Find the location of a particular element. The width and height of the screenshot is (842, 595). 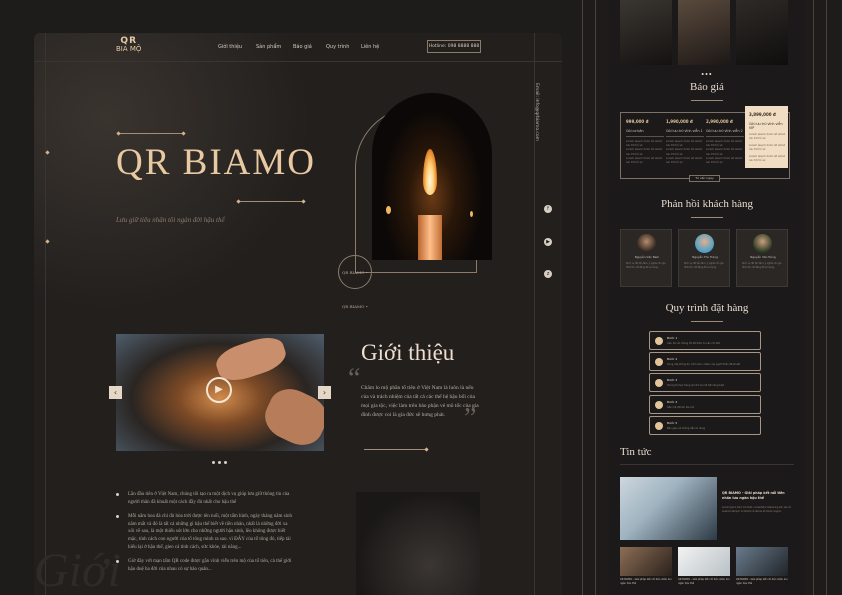

hero-deco-line is located at coordinates (151, 133).